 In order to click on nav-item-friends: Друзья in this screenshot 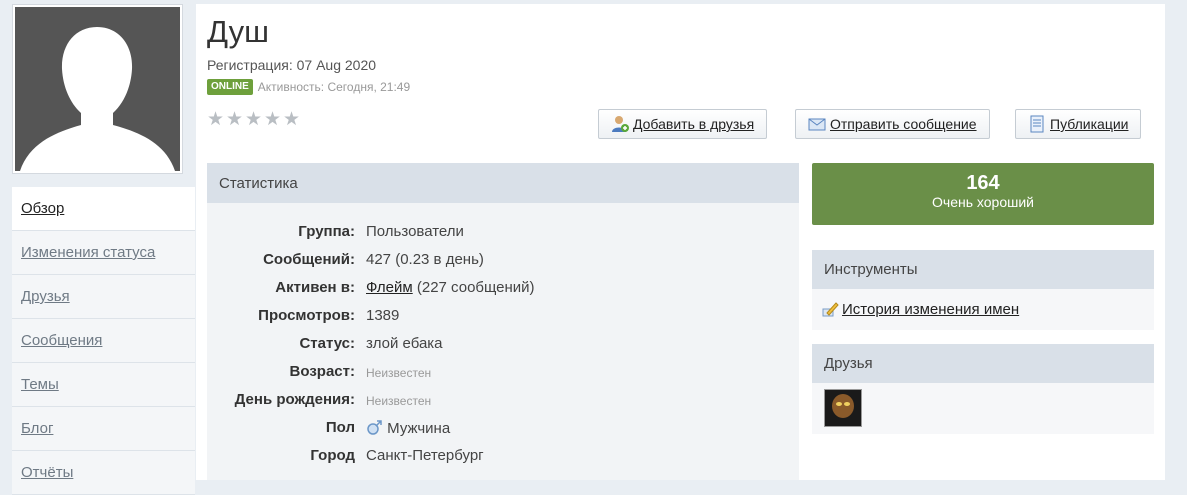, I will do `click(103, 297)`.